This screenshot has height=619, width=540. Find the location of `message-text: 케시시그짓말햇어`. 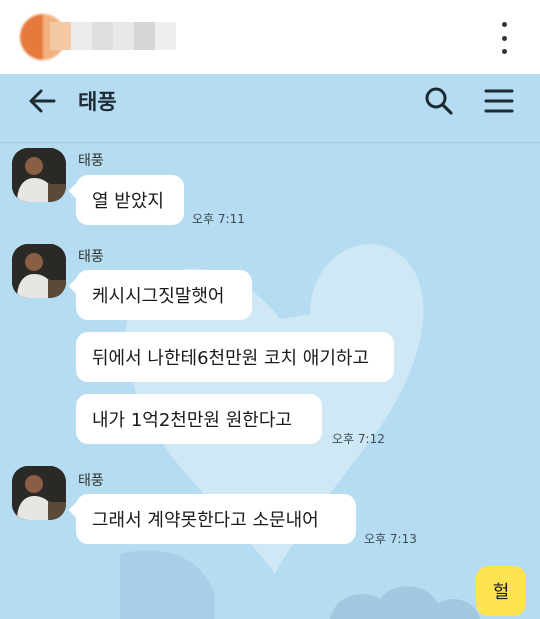

message-text: 케시시그짓말햇어 is located at coordinates (158, 296).